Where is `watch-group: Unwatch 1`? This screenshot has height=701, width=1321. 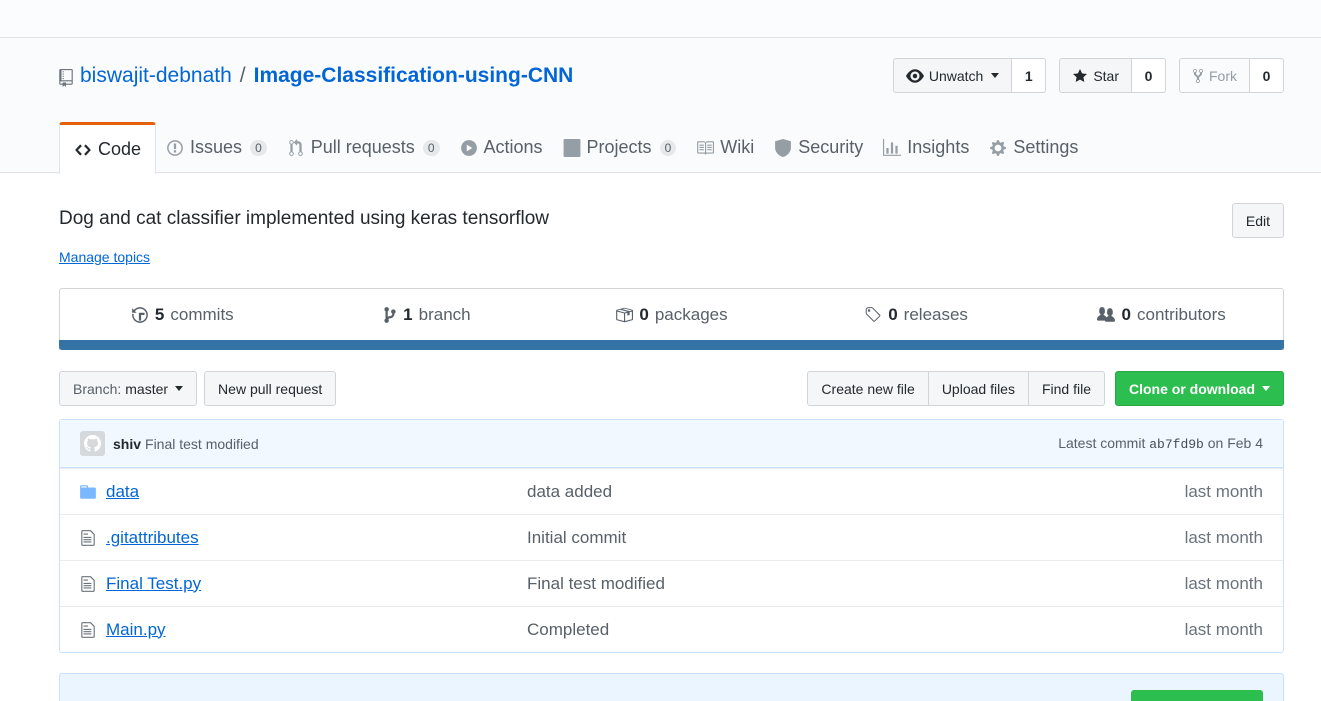 watch-group: Unwatch 1 is located at coordinates (969, 75).